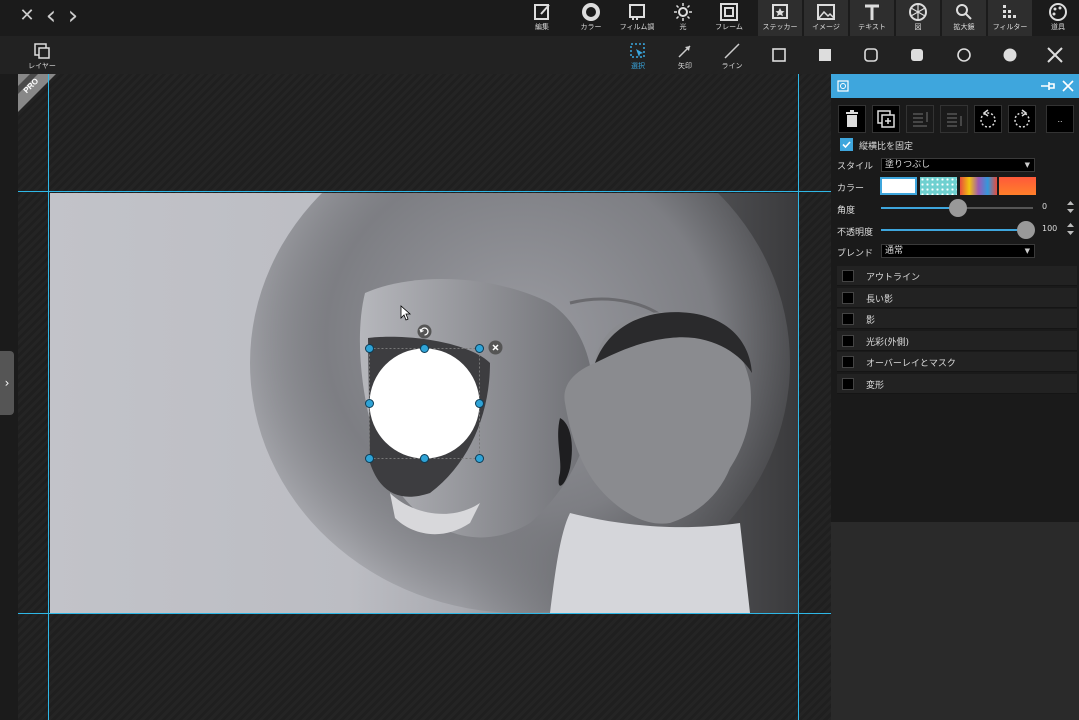 Image resolution: width=1079 pixels, height=720 pixels. Describe the element at coordinates (637, 27) in the screenshot. I see `tool-film-label: フィルム調` at that location.